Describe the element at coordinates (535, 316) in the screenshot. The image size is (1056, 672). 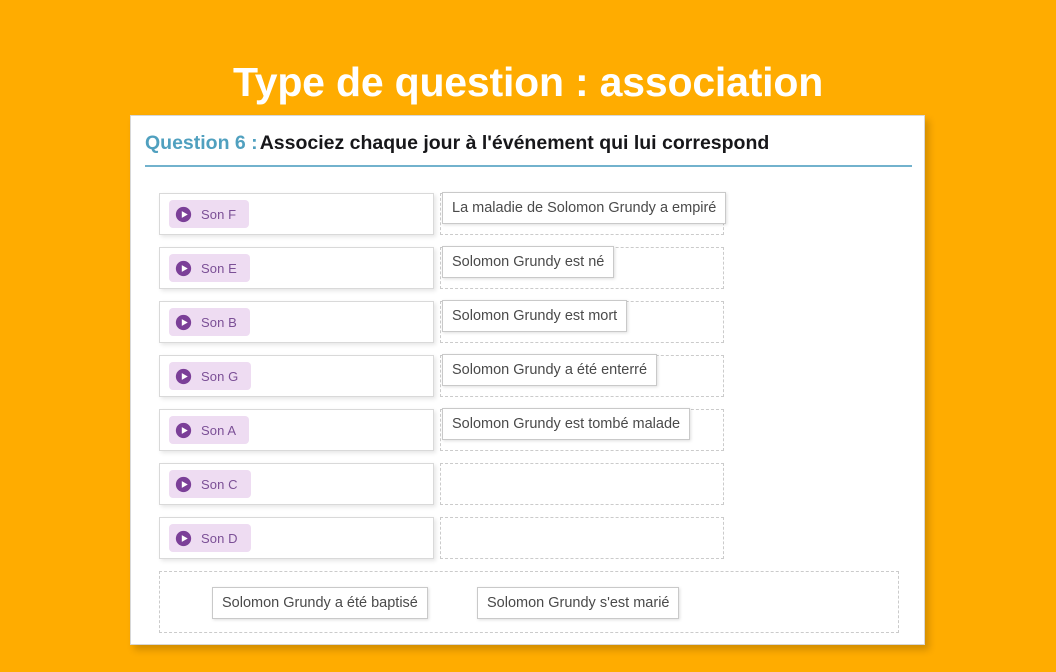
I see `answer-chip: Solomon Grundy est mort` at that location.